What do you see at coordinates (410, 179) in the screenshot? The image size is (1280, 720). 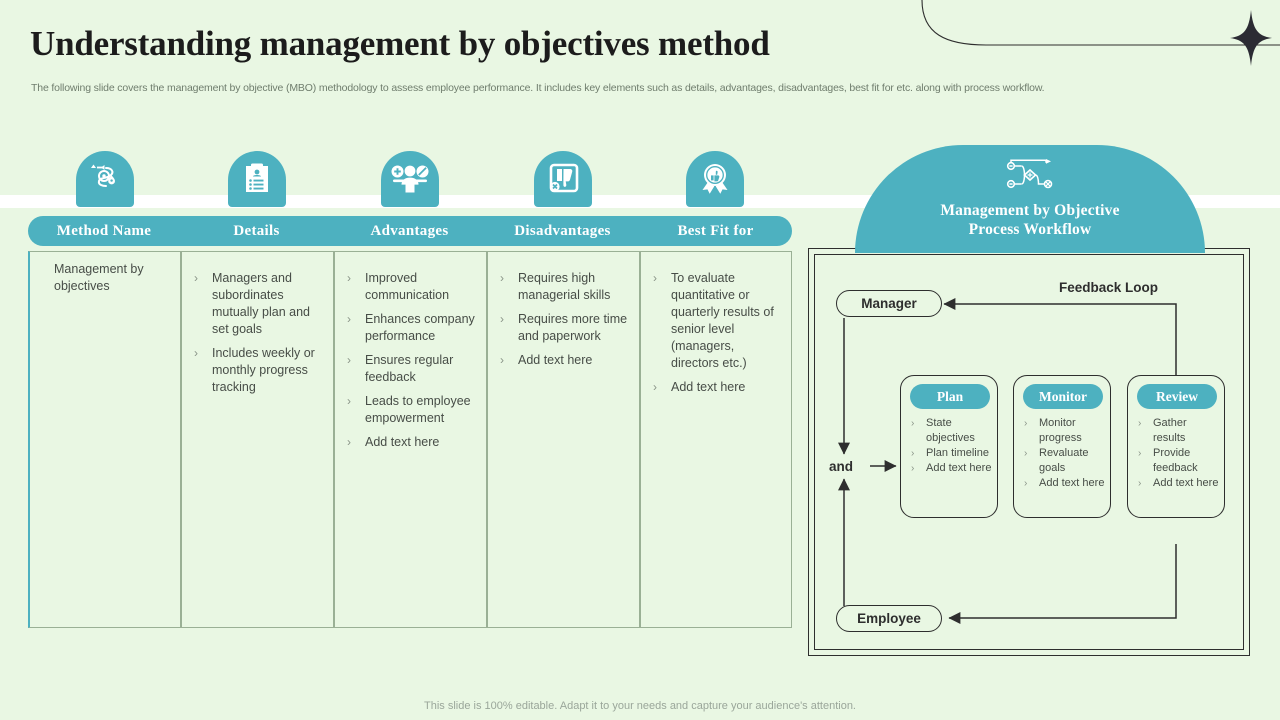 I see `icon-badge-advantages` at bounding box center [410, 179].